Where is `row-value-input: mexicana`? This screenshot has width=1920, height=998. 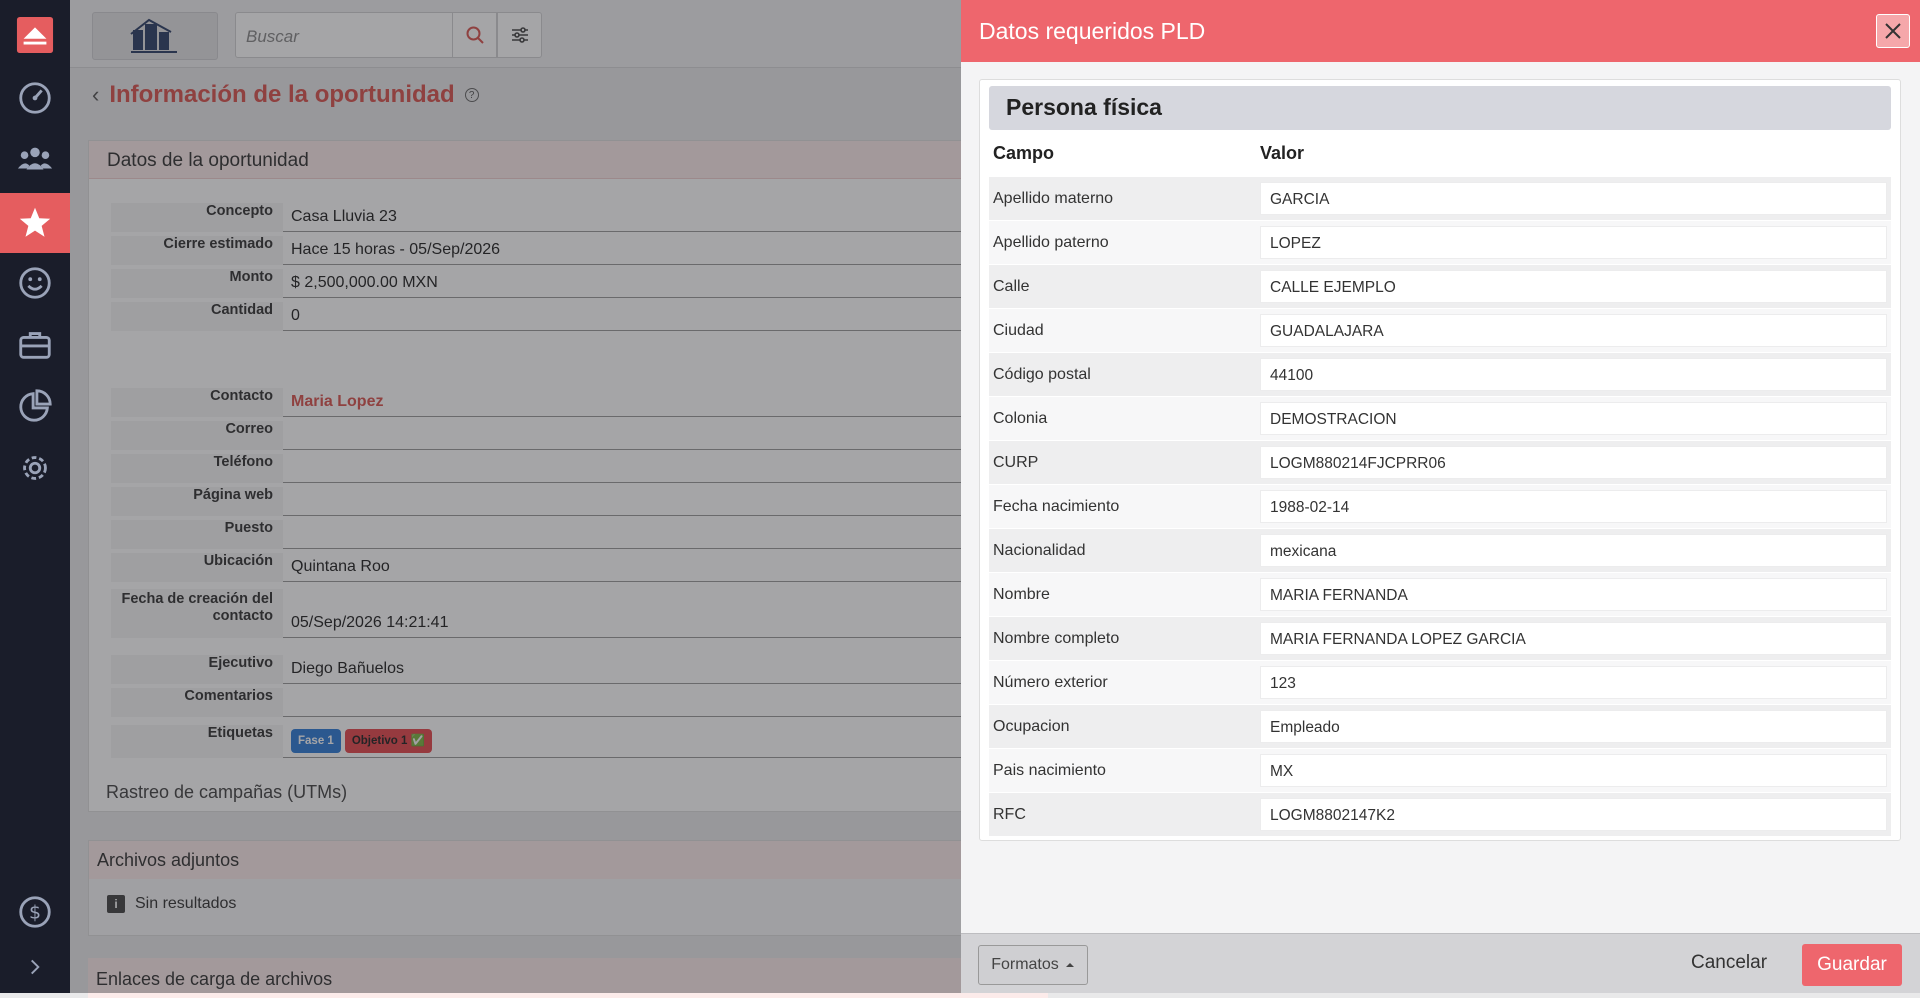 row-value-input: mexicana is located at coordinates (1573, 550).